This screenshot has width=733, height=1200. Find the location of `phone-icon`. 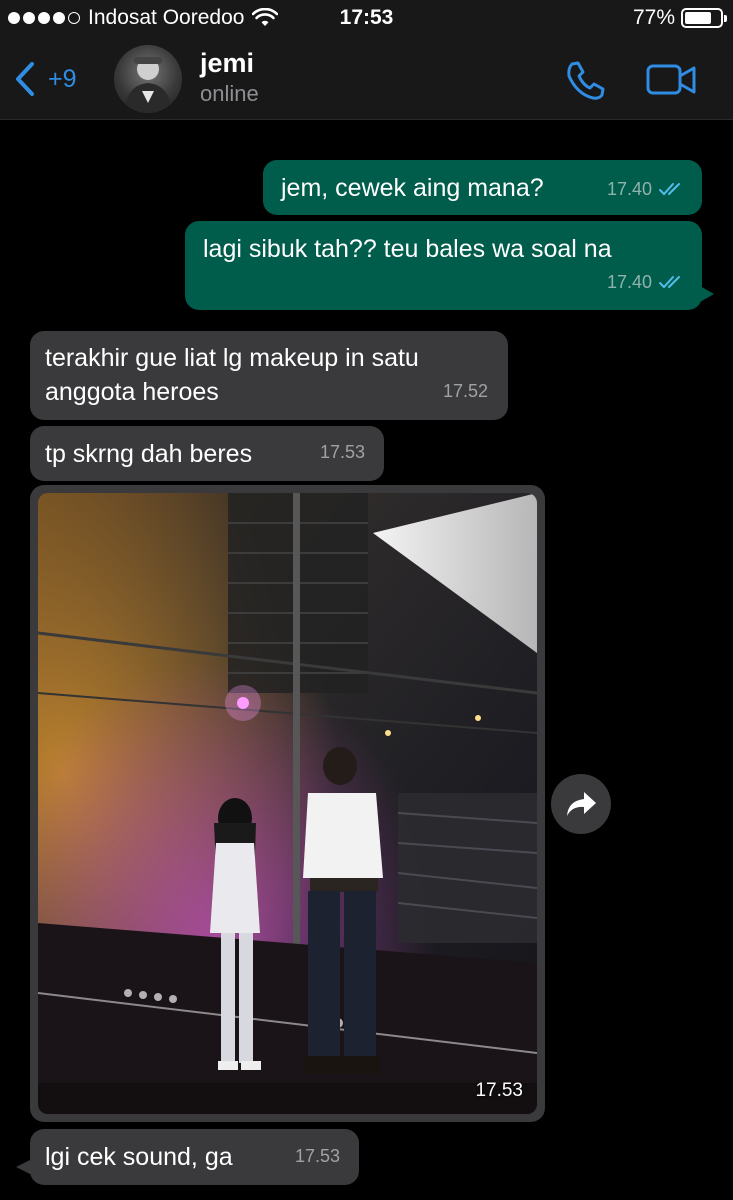

phone-icon is located at coordinates (586, 80).